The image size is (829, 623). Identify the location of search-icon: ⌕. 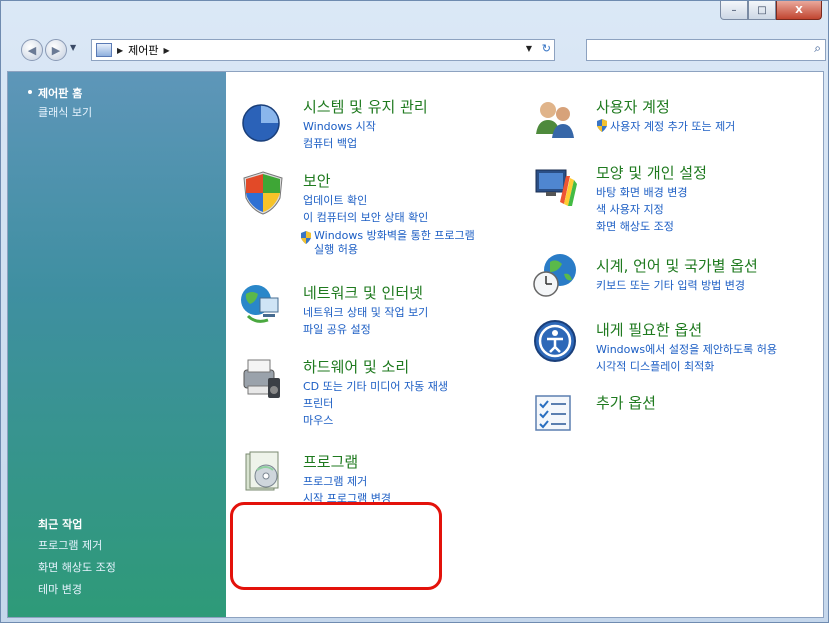
(817, 48).